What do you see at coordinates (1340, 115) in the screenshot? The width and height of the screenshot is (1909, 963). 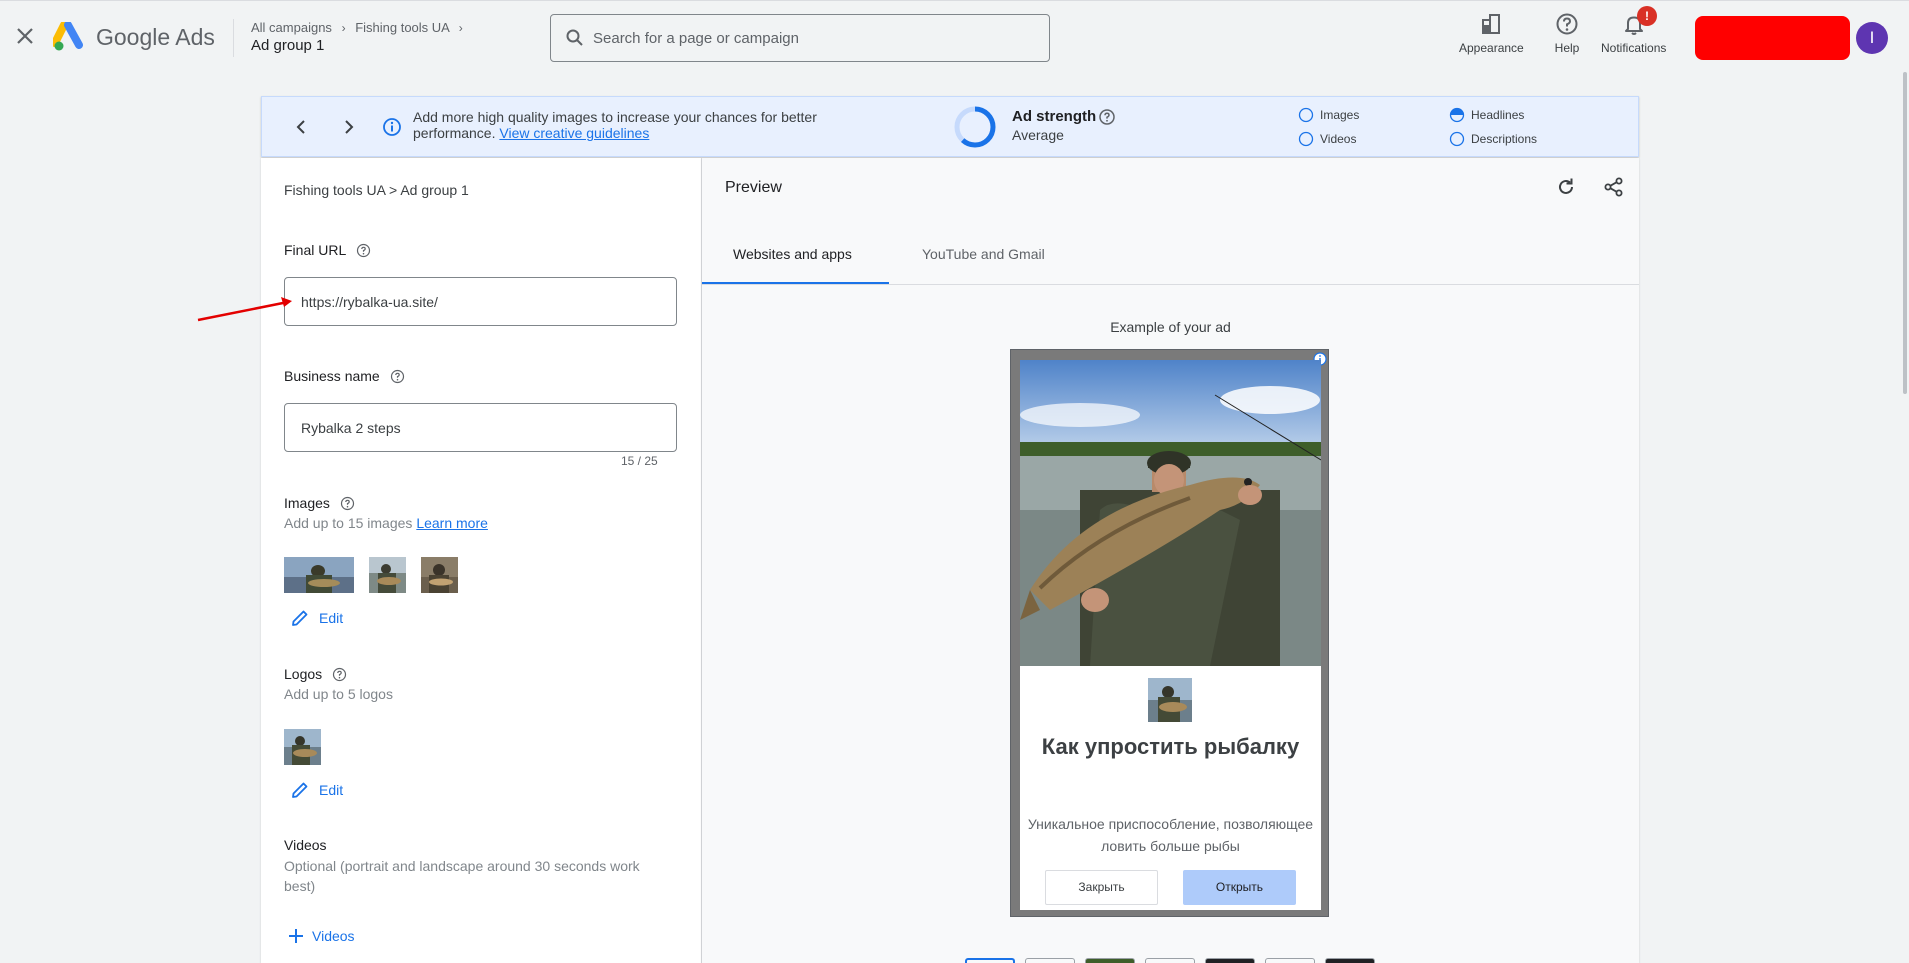 I see `checklist-images-label: Images` at bounding box center [1340, 115].